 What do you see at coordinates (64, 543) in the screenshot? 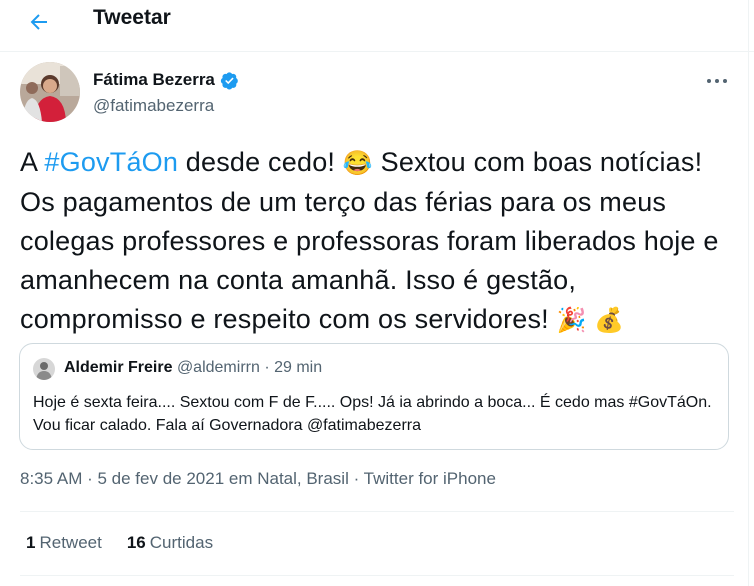
I see `retweets-stat: 1 Retweet` at bounding box center [64, 543].